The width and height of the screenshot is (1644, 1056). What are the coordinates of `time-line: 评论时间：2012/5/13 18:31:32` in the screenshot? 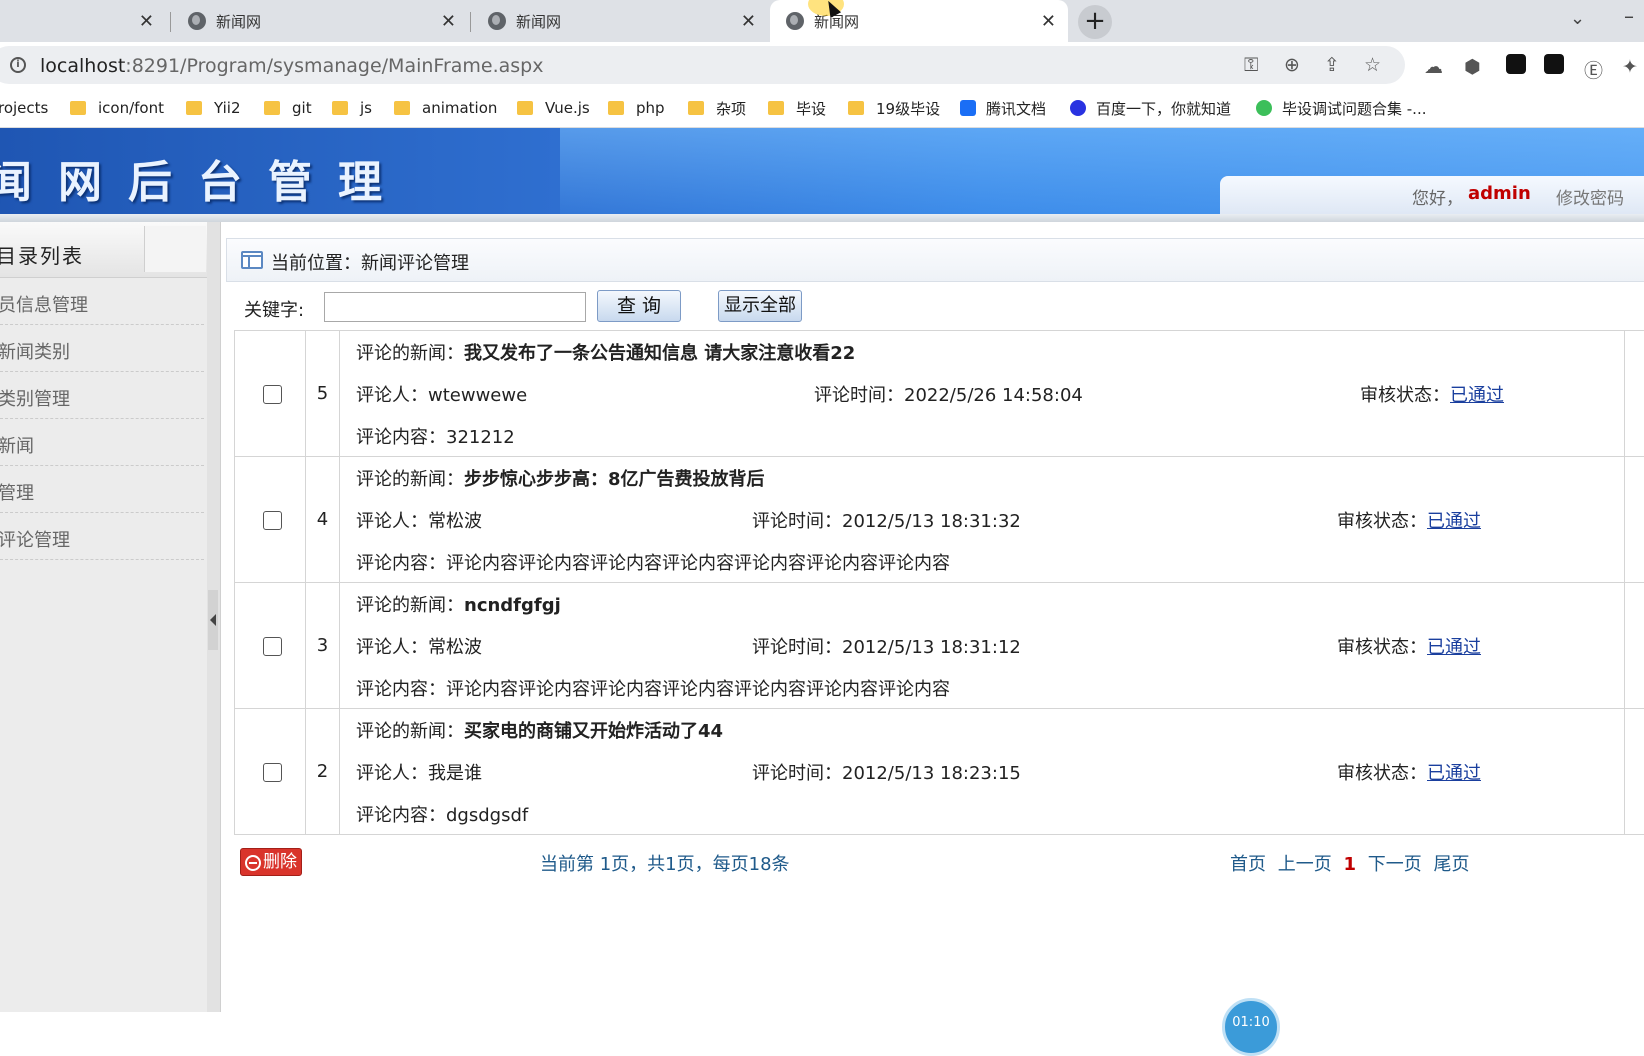 It's located at (886, 520).